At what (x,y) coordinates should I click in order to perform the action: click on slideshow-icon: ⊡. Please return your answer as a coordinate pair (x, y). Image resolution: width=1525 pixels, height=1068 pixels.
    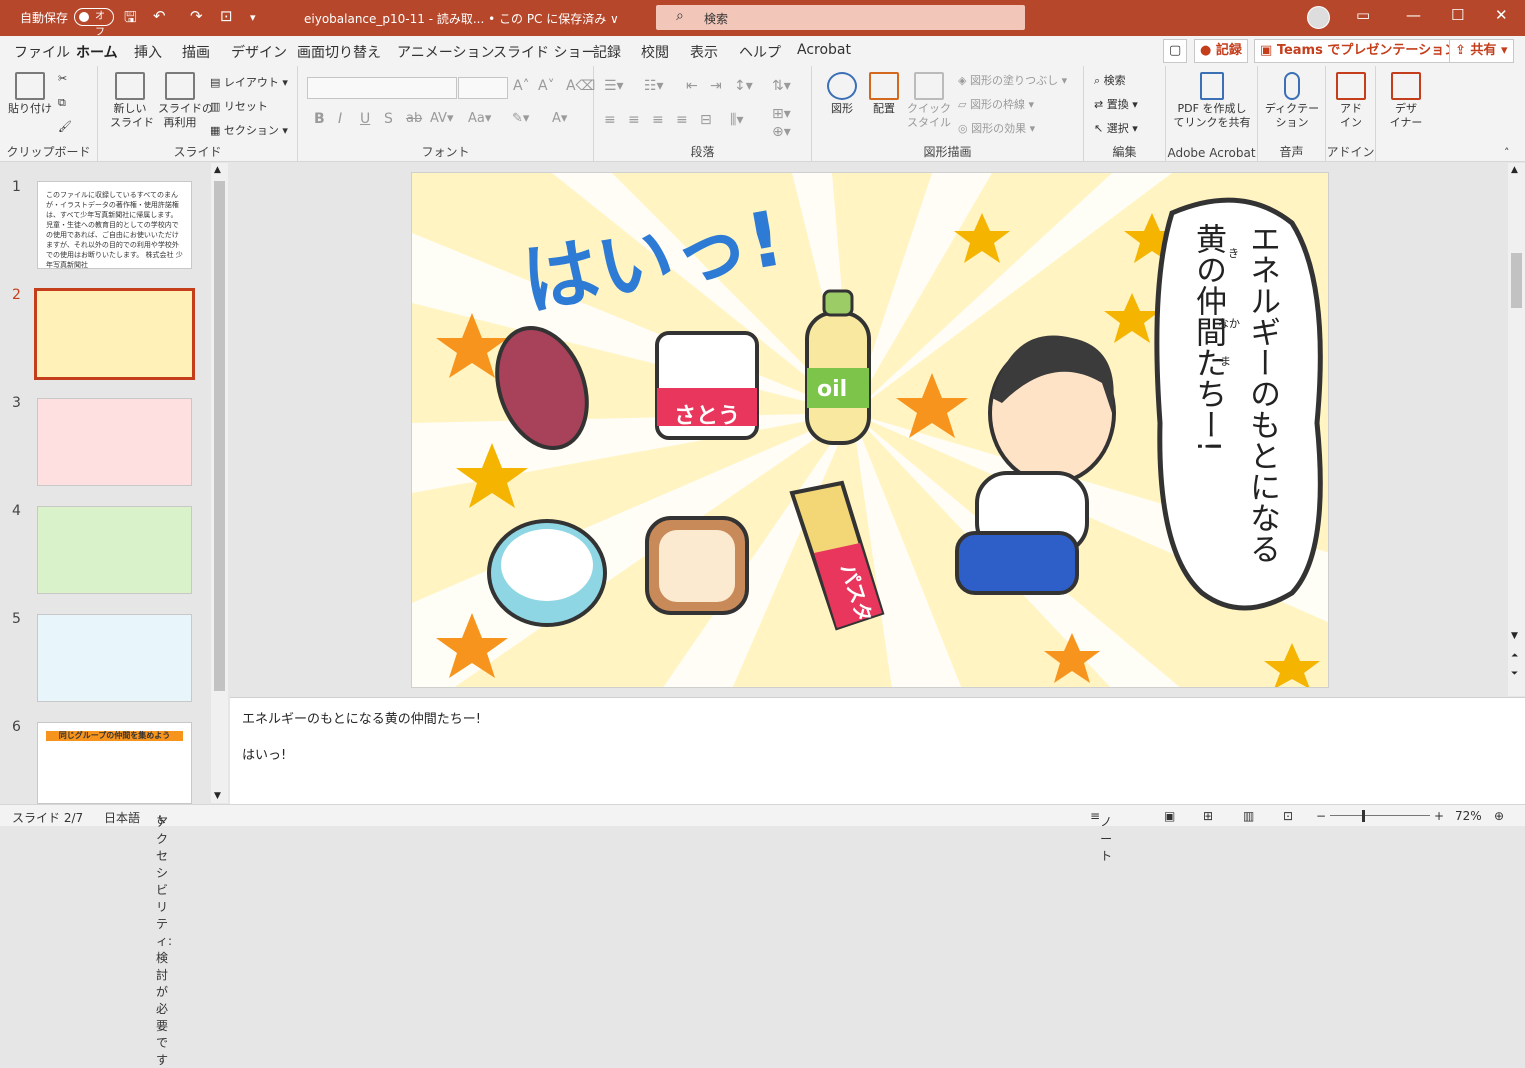
    Looking at the image, I should click on (1288, 816).